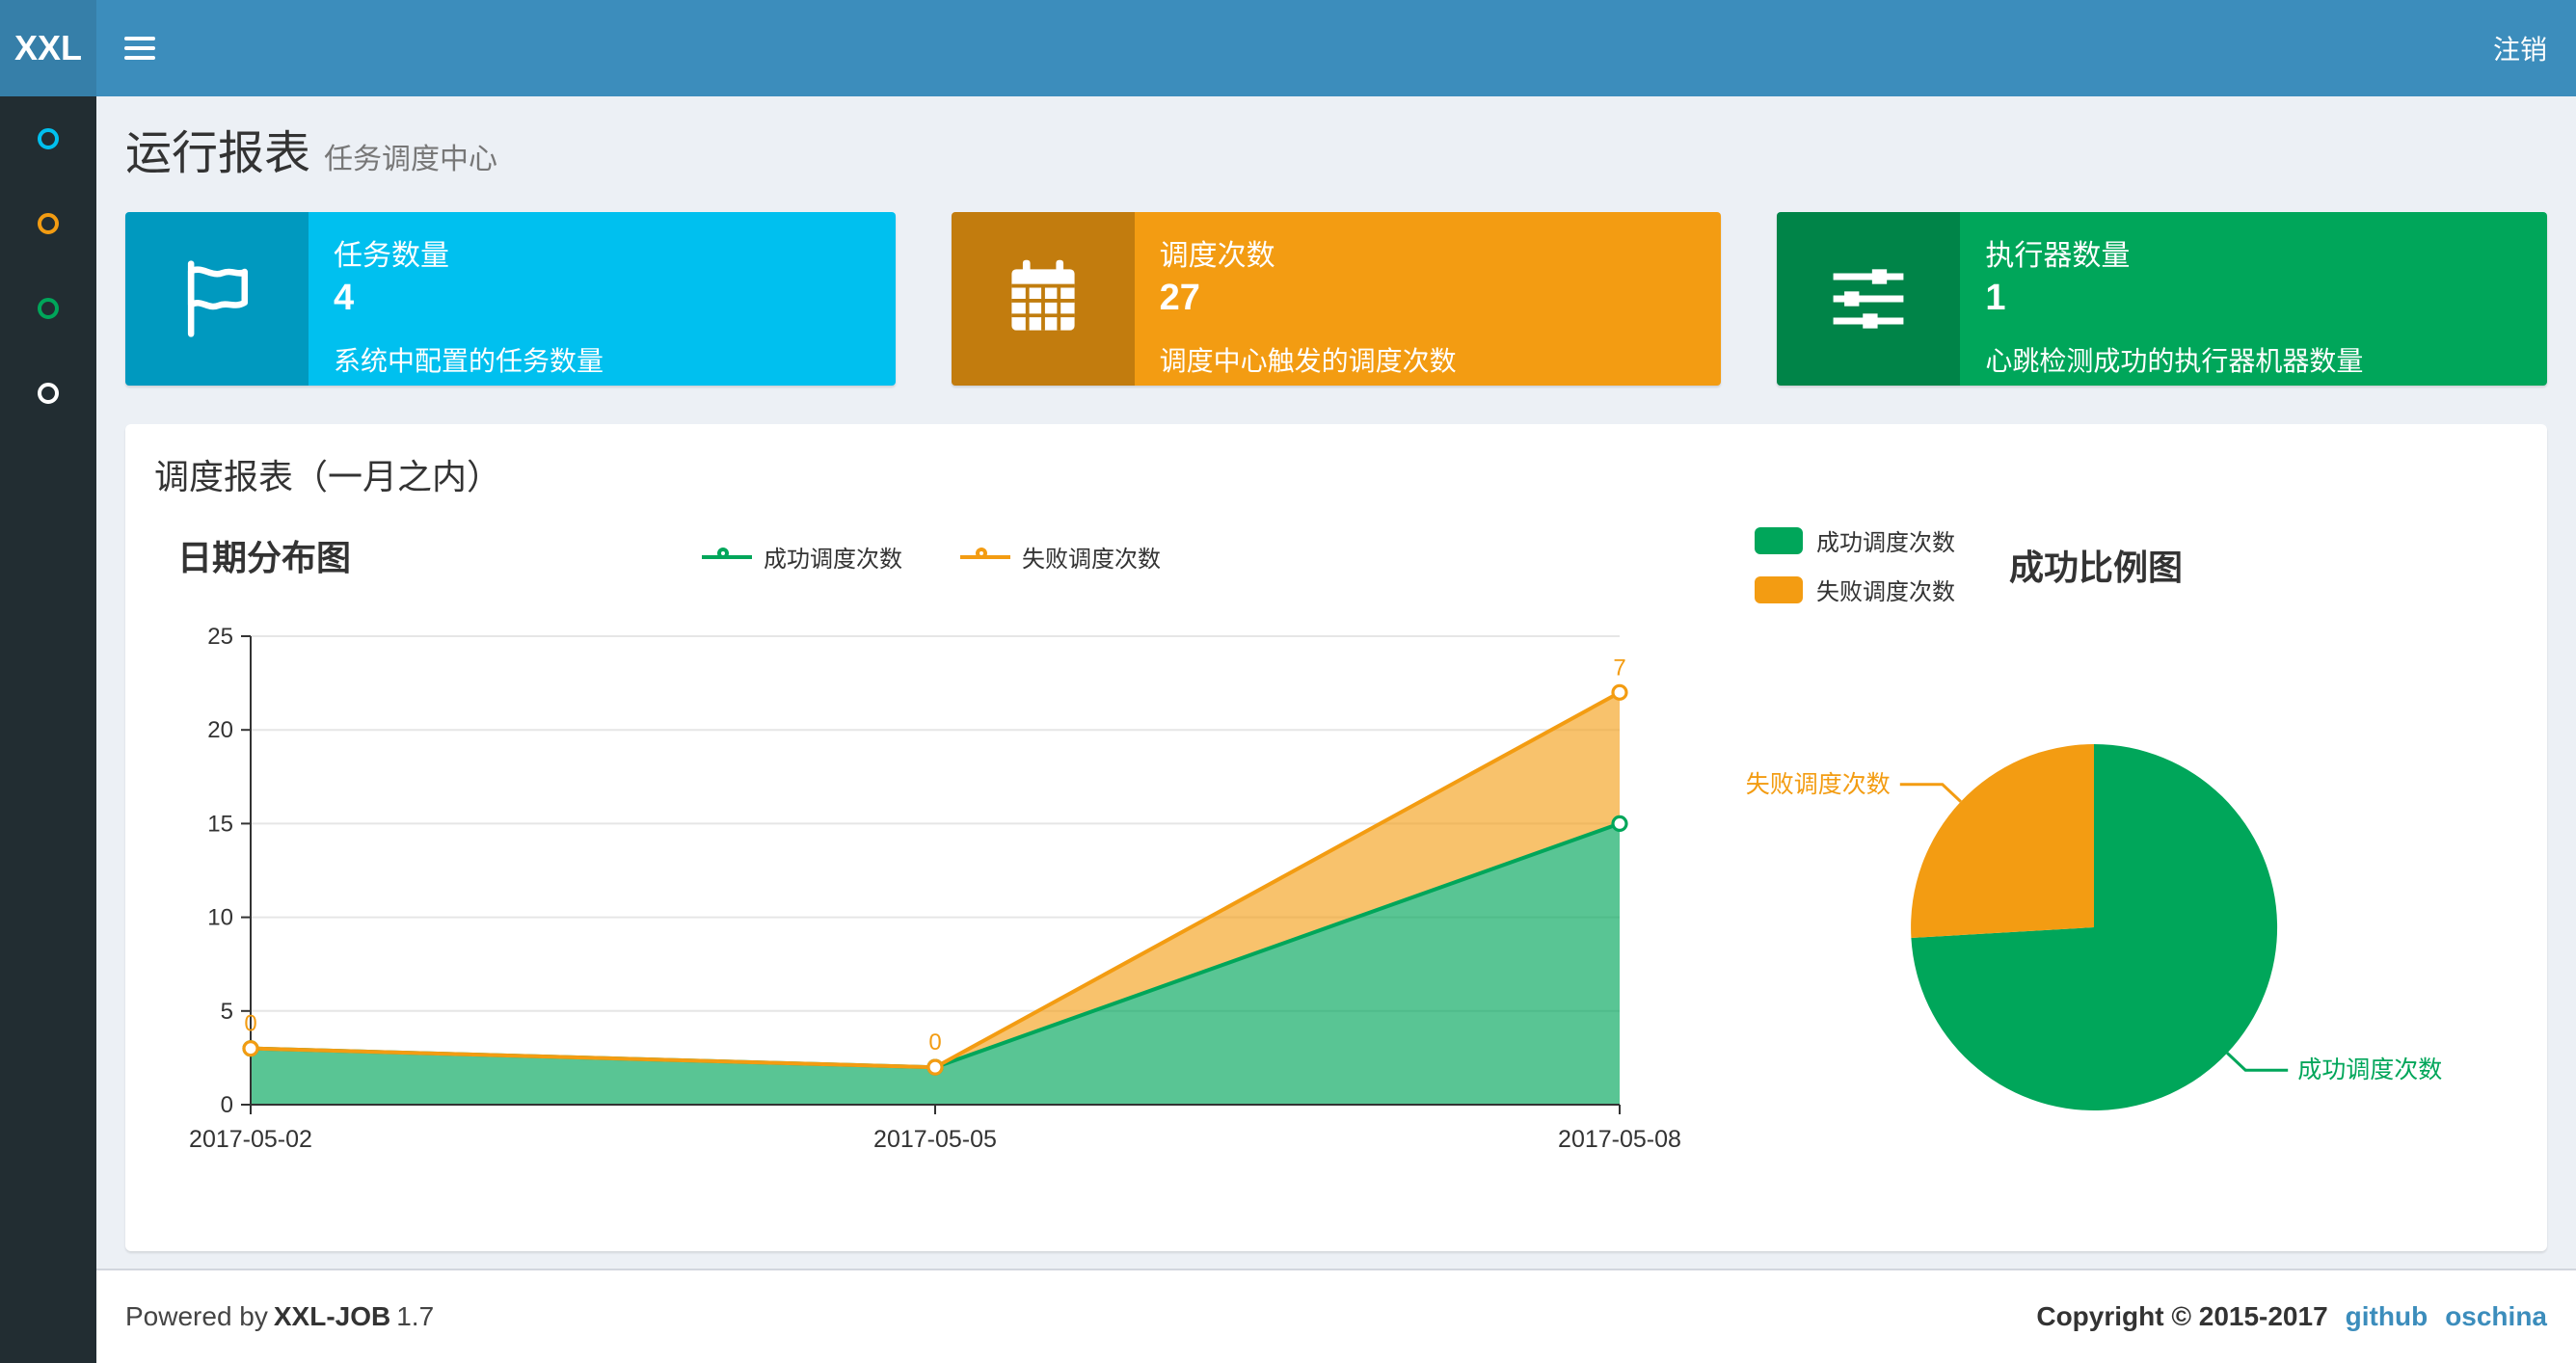 The image size is (2576, 1363). I want to click on info-box-content: 任务数量 4 系统中配置的任务数量, so click(603, 299).